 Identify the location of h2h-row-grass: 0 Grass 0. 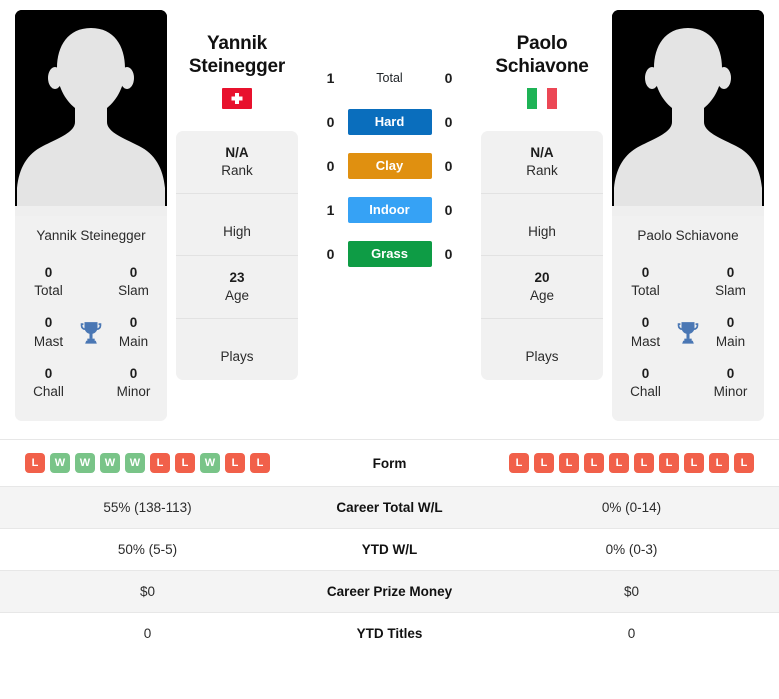
(389, 254).